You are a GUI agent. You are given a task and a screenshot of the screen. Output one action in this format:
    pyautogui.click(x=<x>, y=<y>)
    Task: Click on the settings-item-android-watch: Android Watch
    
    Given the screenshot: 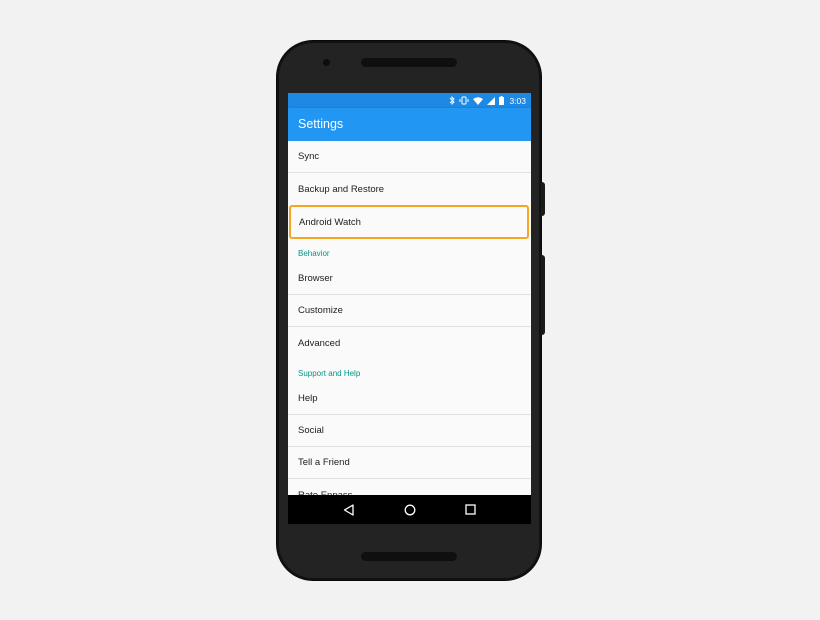 What is the action you would take?
    pyautogui.click(x=409, y=222)
    